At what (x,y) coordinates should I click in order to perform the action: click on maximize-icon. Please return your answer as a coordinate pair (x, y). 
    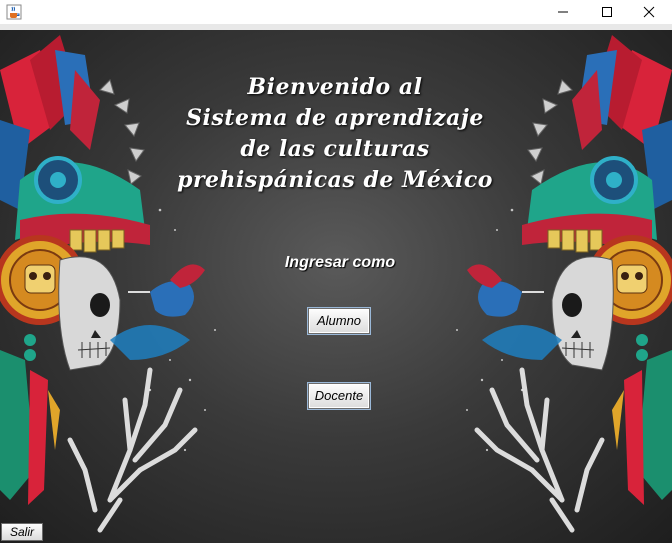
    Looking at the image, I should click on (607, 12).